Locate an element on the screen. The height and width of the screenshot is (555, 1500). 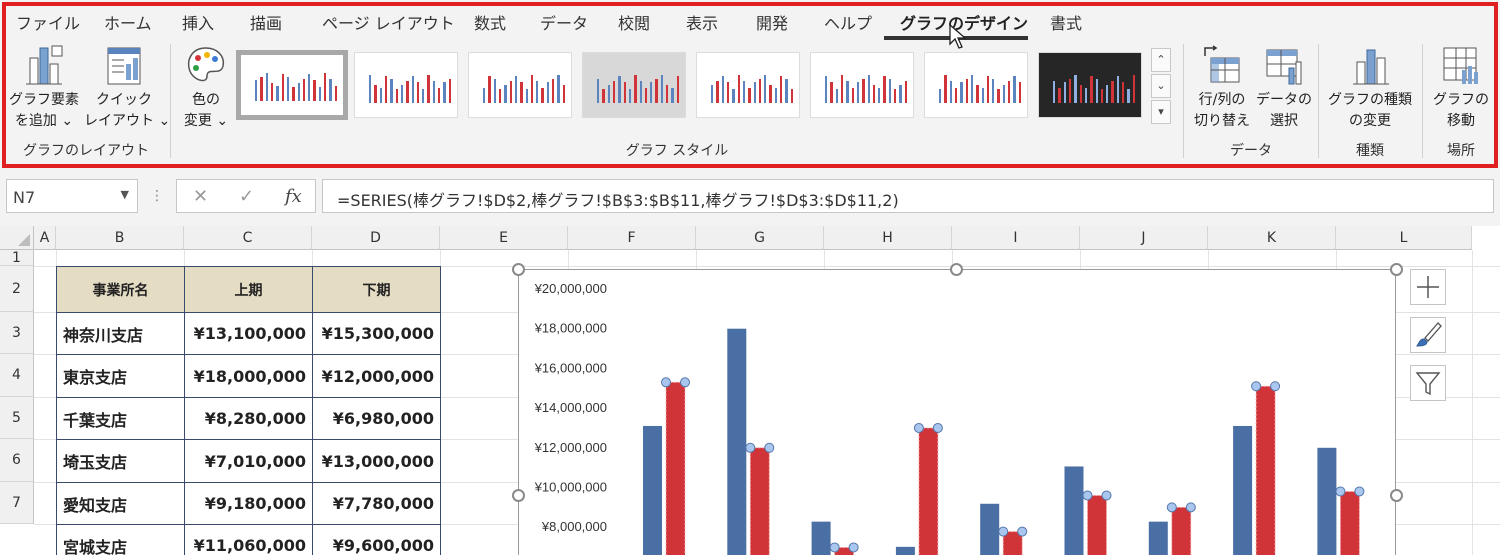
enter-icon: ✓ is located at coordinates (246, 196).